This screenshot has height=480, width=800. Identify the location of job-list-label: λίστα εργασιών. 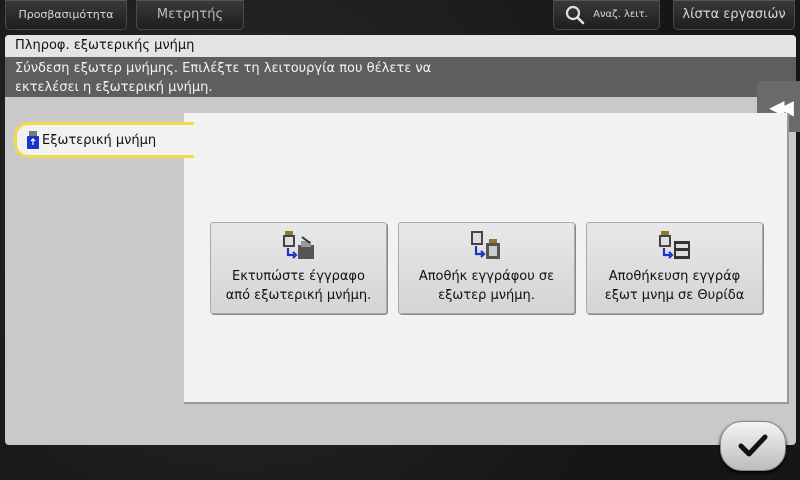
(734, 14).